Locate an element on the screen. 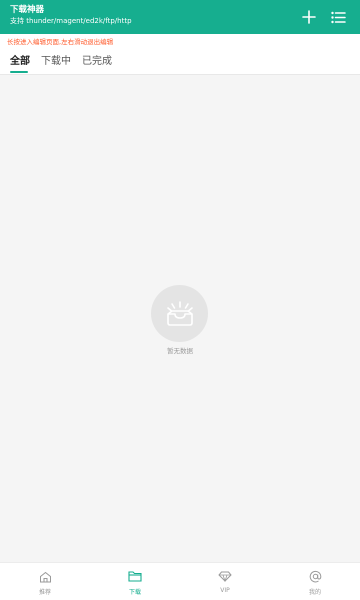  nav-item-recommend: 推荐 is located at coordinates (45, 581).